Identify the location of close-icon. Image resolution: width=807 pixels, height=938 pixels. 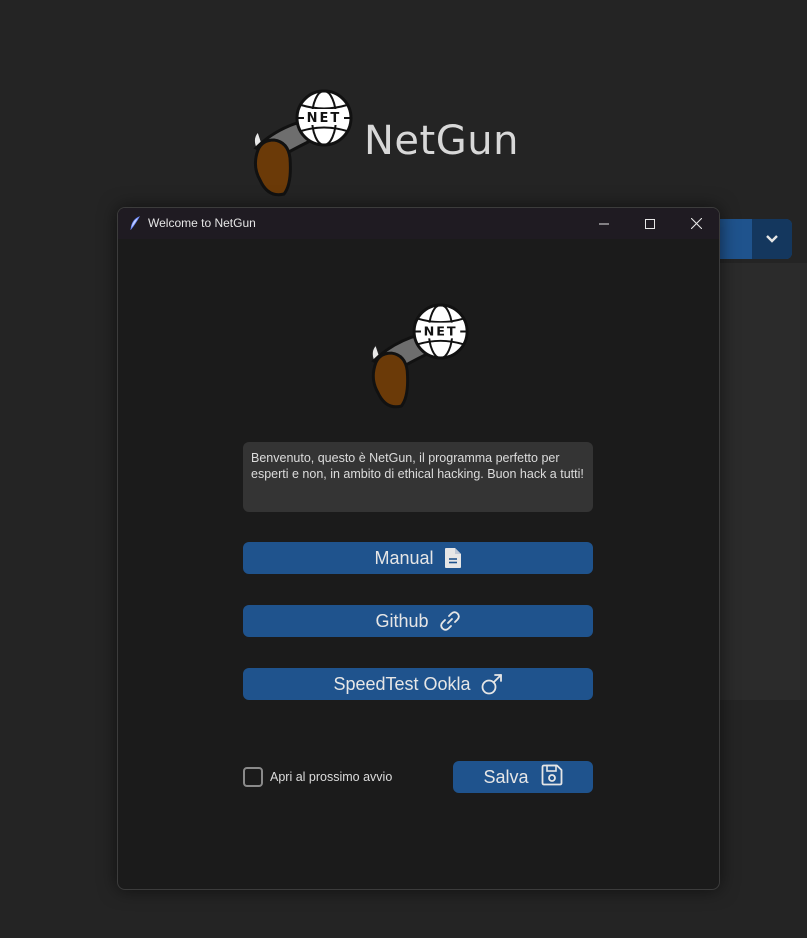
(696, 223).